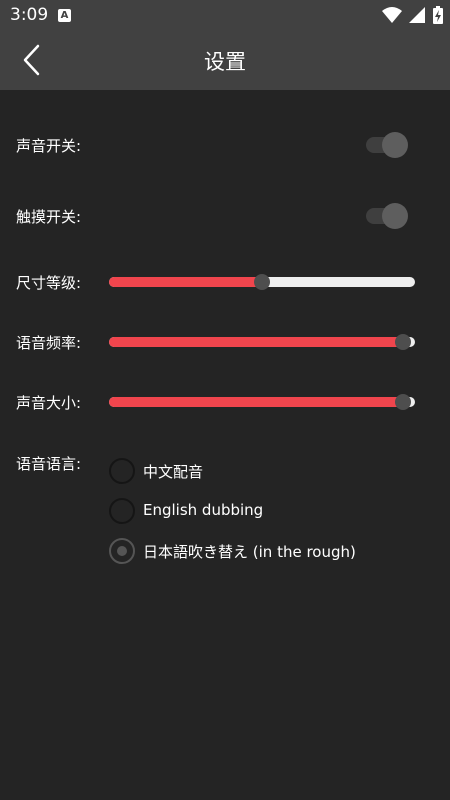 This screenshot has width=450, height=800. I want to click on status-bar: 3:09 A, so click(225, 15).